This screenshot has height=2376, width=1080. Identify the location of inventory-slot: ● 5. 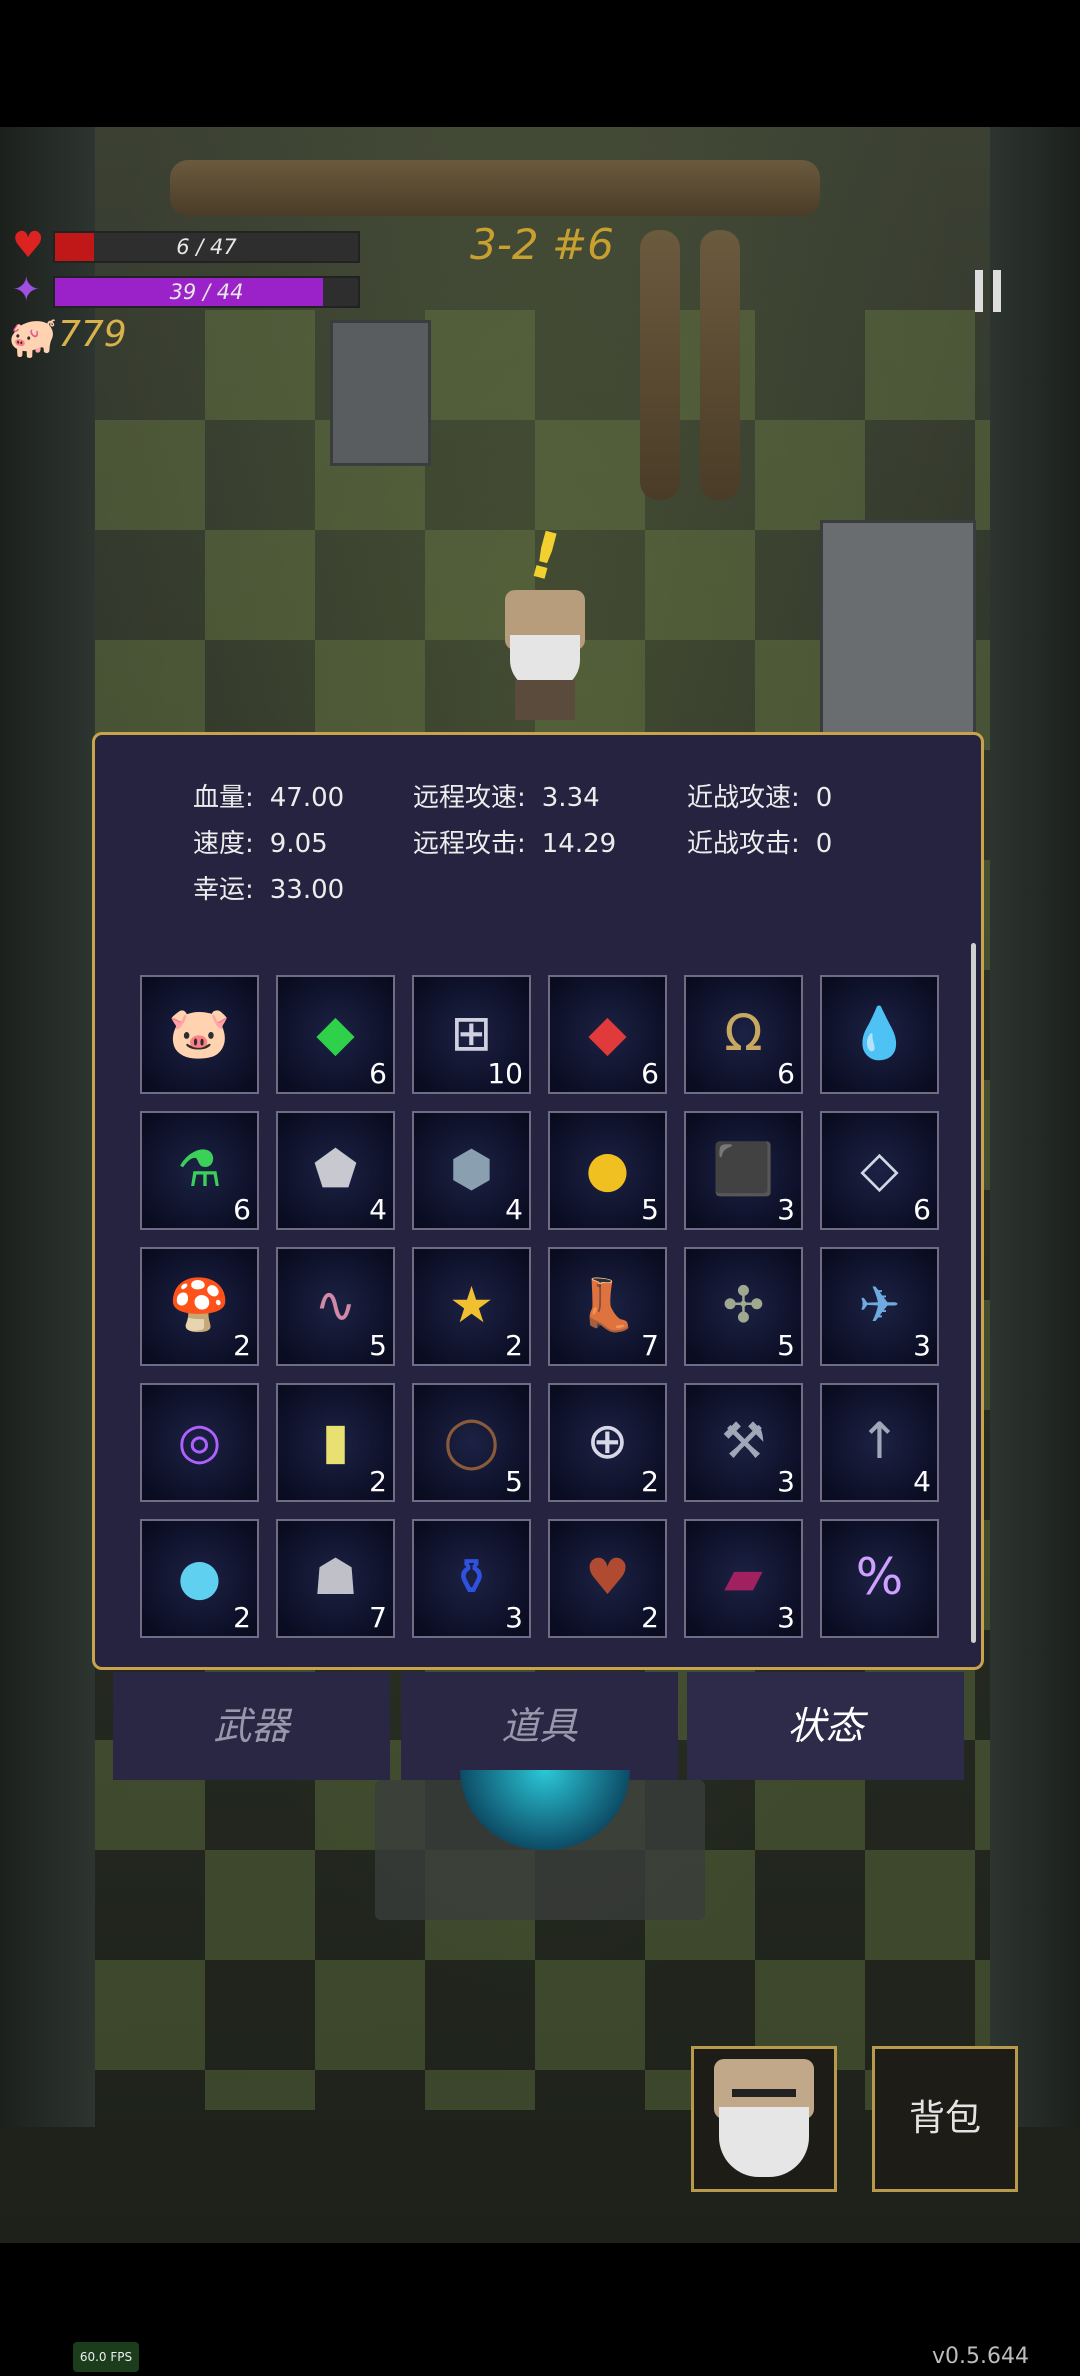
(607, 1170).